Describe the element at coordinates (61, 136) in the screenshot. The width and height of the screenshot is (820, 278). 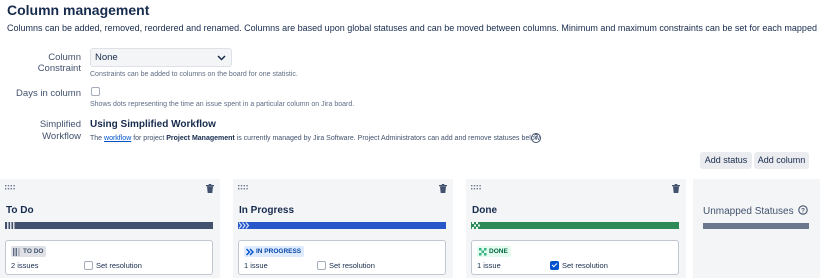
I see `workflow-label-line2: Workflow` at that location.